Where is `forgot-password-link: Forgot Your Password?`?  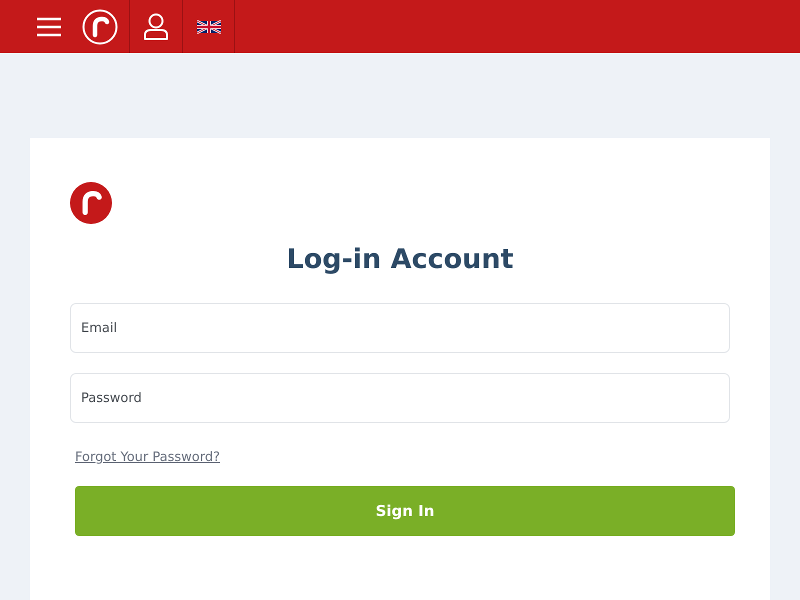 forgot-password-link: Forgot Your Password? is located at coordinates (147, 457).